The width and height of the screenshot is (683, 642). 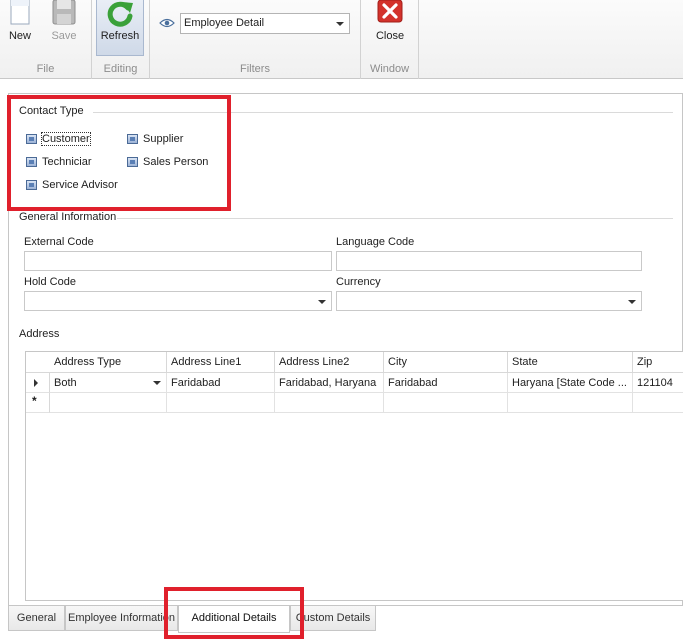 What do you see at coordinates (36, 618) in the screenshot?
I see `tab-general: General` at bounding box center [36, 618].